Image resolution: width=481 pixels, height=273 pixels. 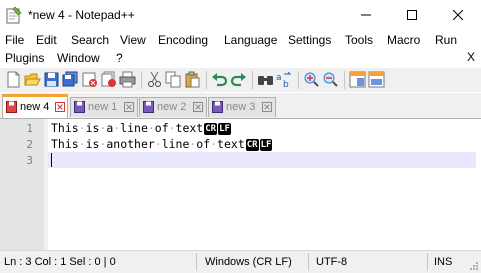 I want to click on tab-new-1: new 1, so click(x=104, y=107).